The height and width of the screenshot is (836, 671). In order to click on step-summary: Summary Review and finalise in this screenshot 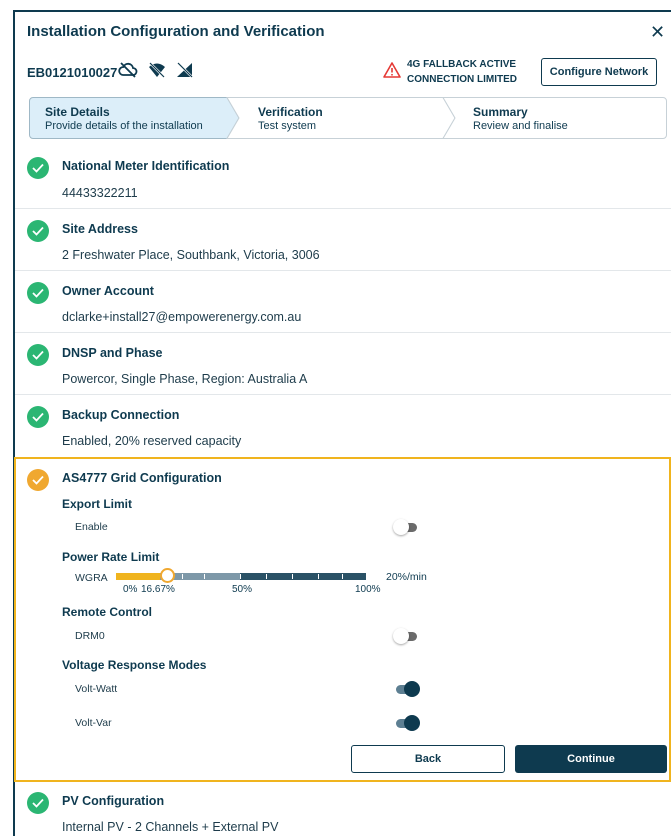, I will do `click(520, 119)`.